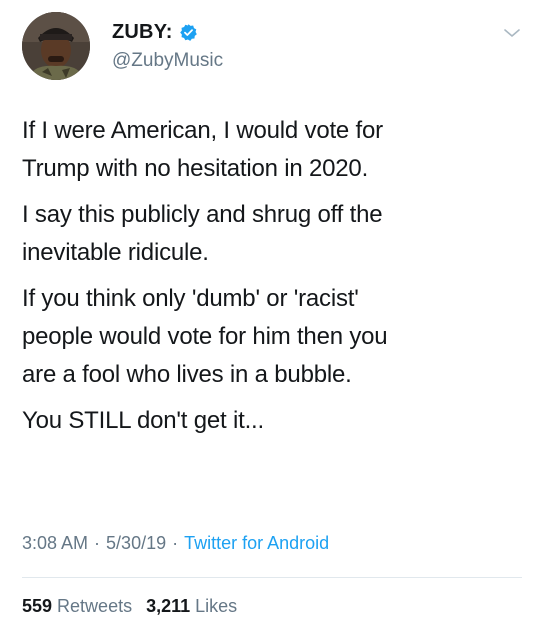 The image size is (540, 632). I want to click on tweet-date: 5/30/19, so click(136, 543).